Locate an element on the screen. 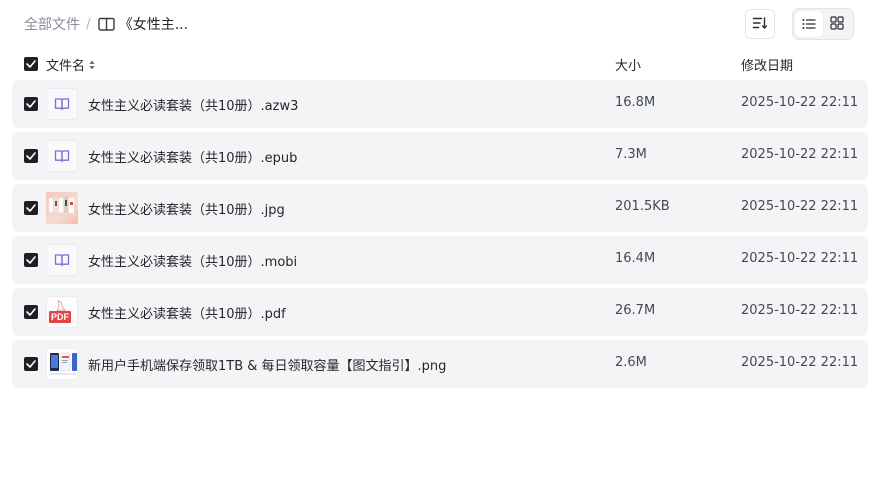 This screenshot has height=495, width=878. file-name: 新用户手机端保存领取1TB & 每日领取容量【图文指引】.png is located at coordinates (267, 366).